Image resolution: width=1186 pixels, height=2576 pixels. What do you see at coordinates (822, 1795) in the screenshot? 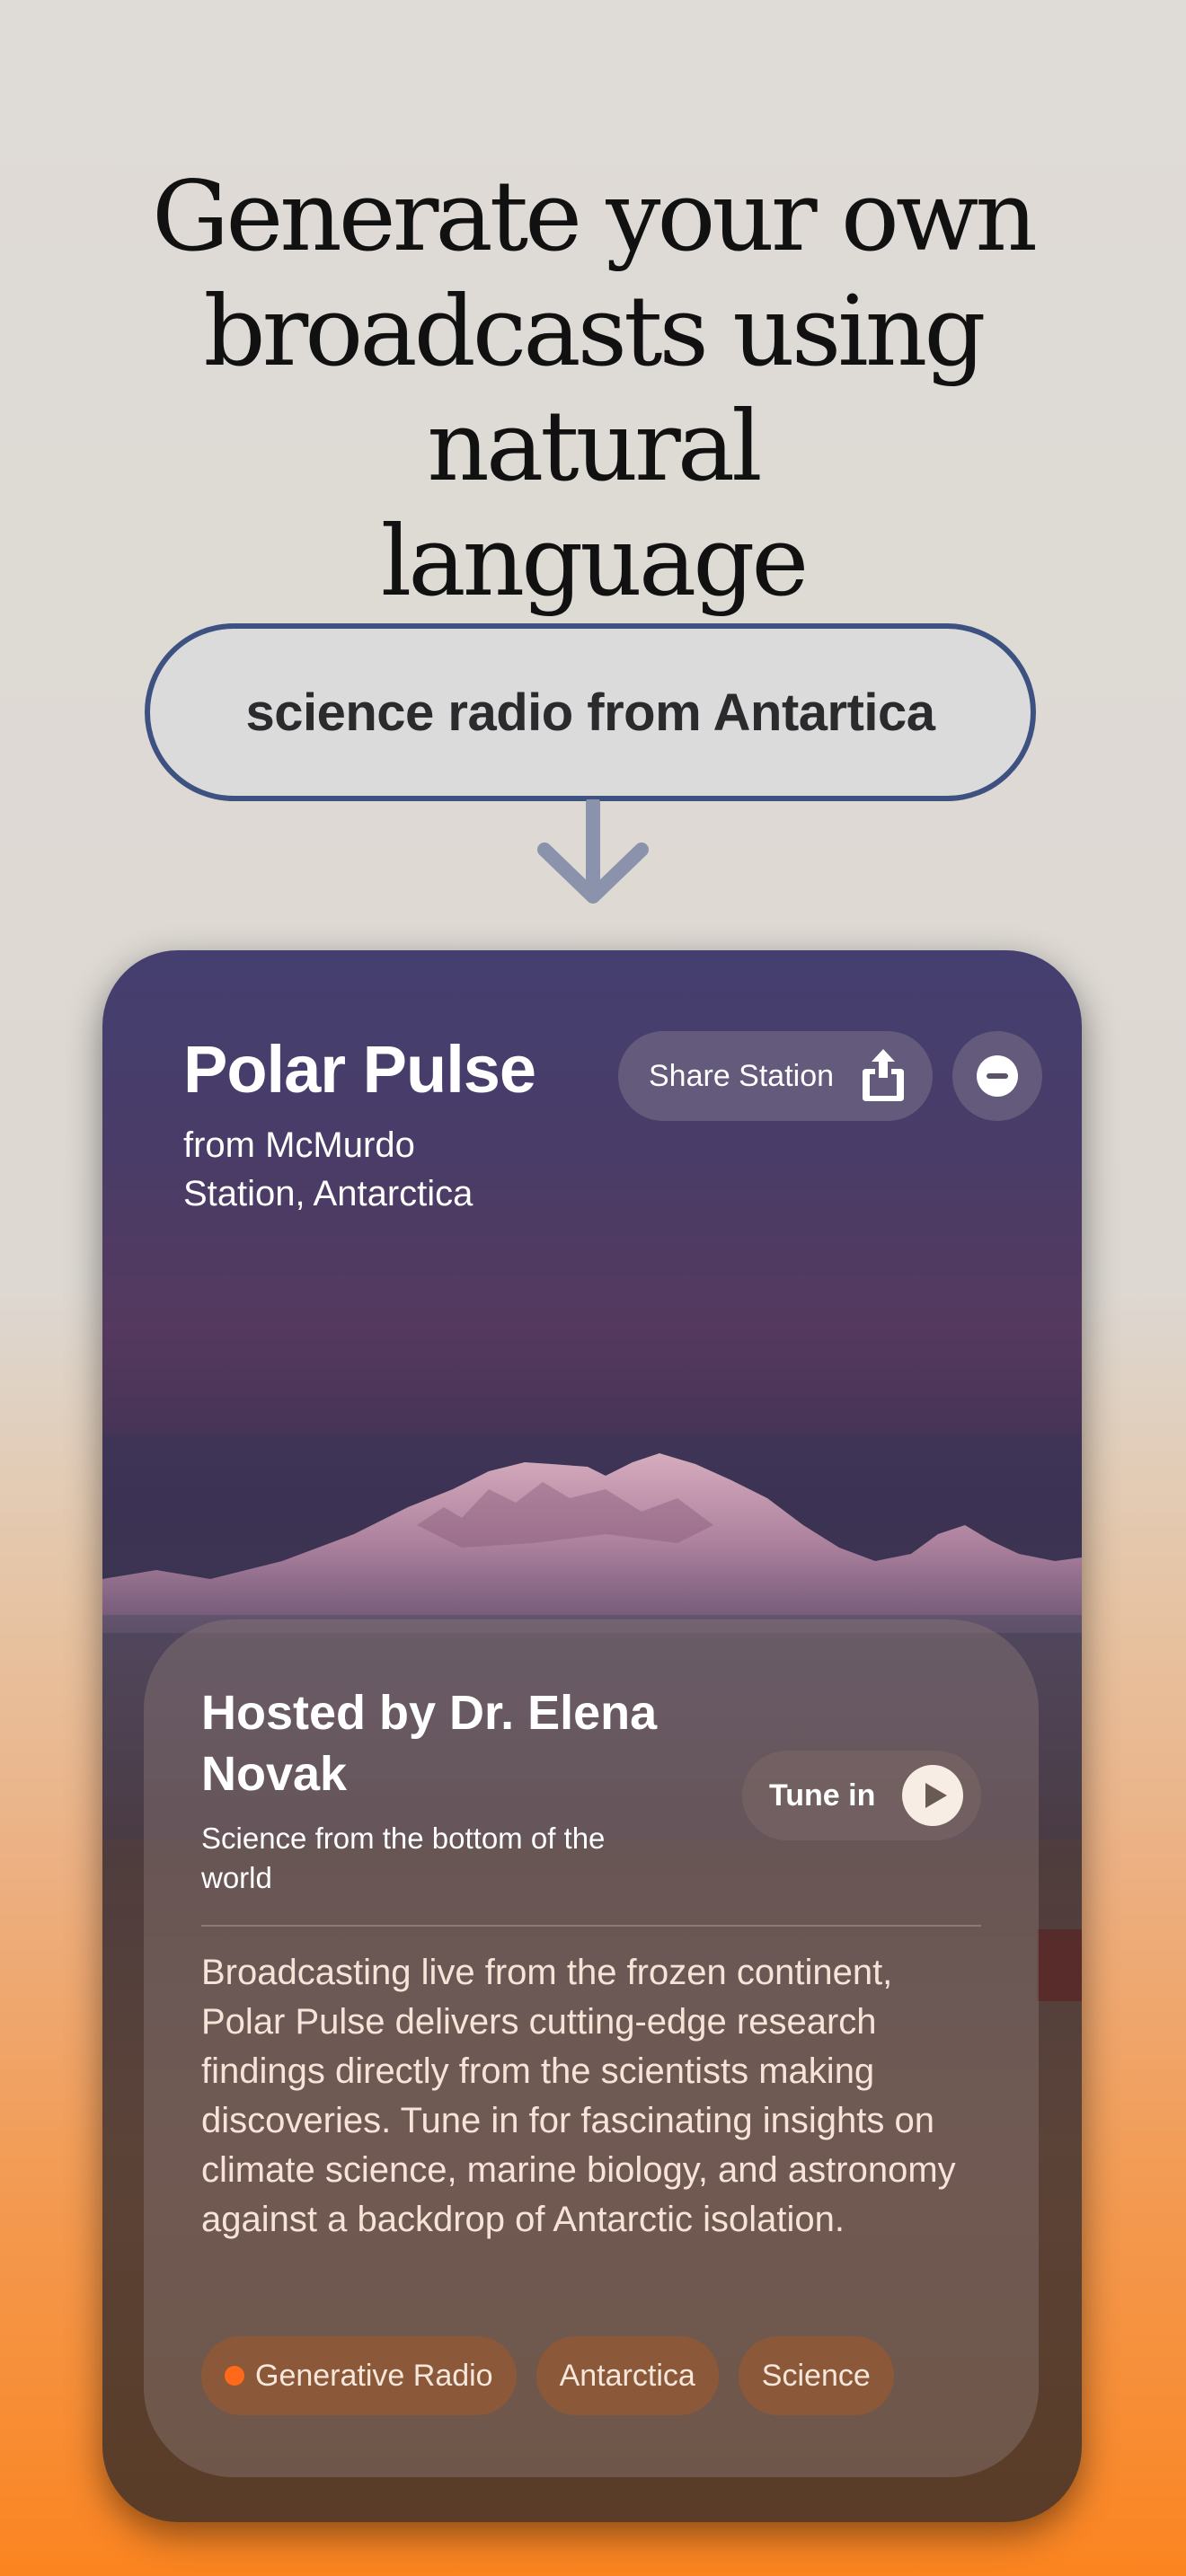
I see `tune-in-label: Tune in` at bounding box center [822, 1795].